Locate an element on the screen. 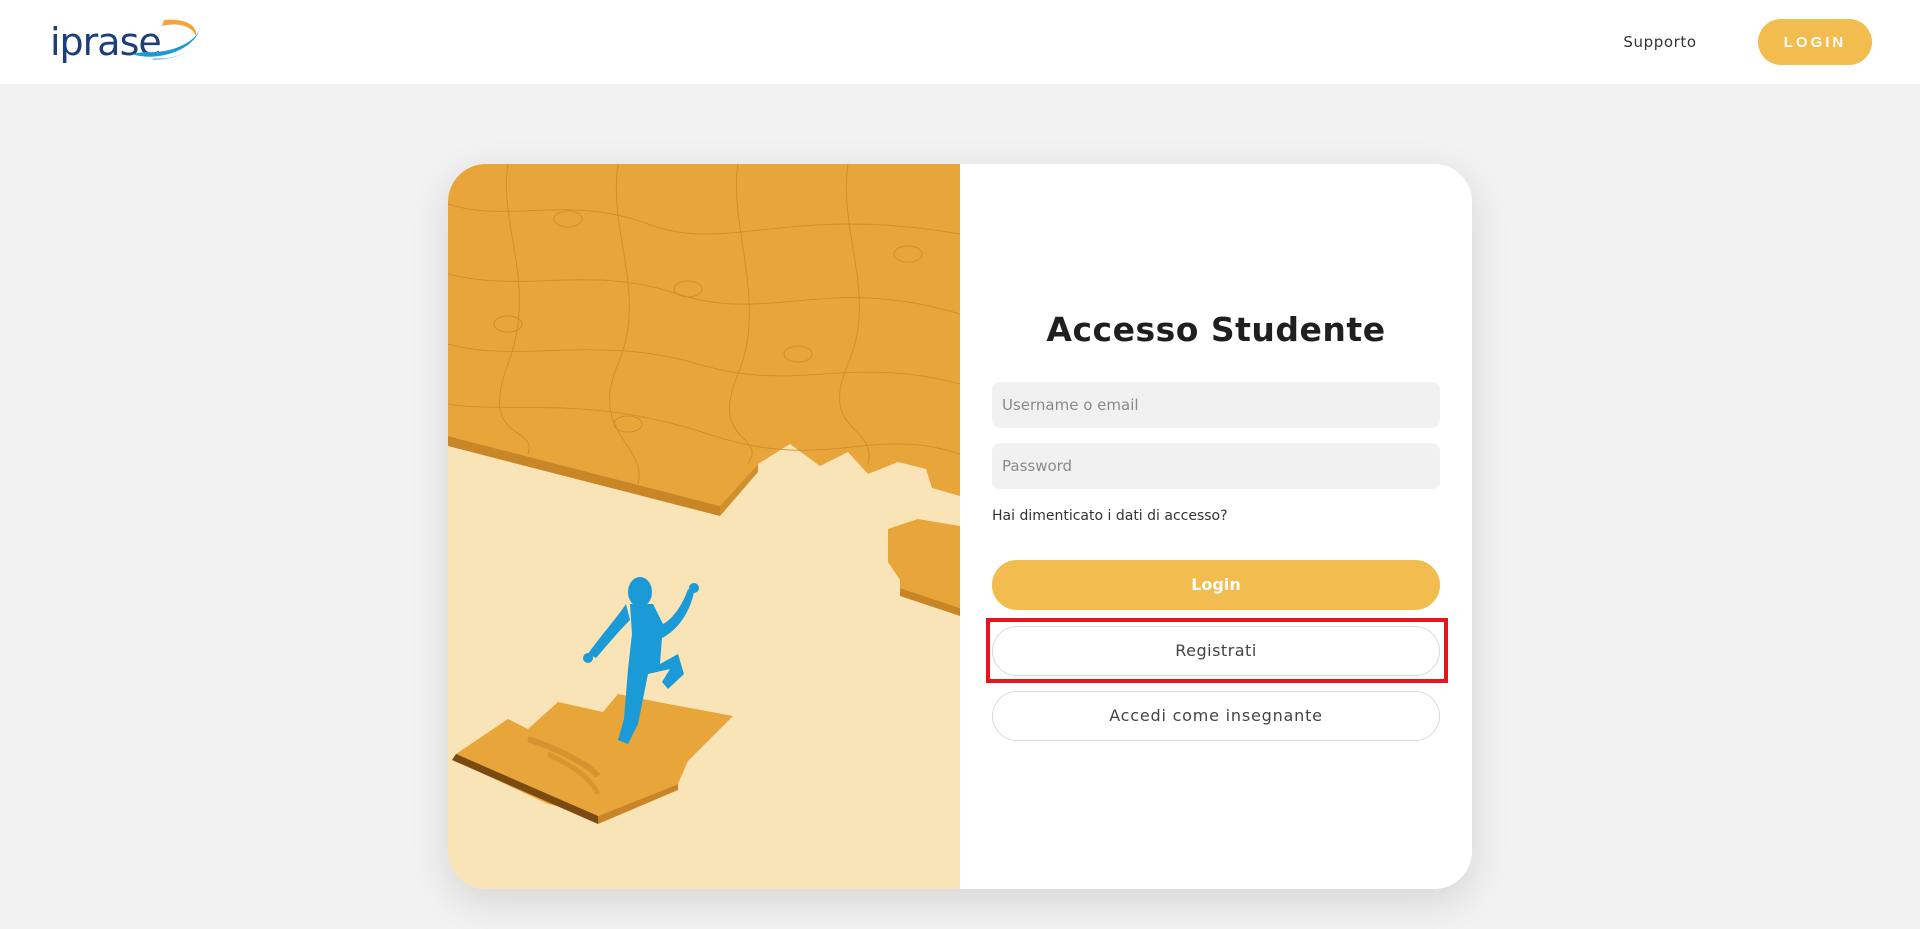 Image resolution: width=1920 pixels, height=929 pixels. form-title: Accesso Studente is located at coordinates (1216, 329).